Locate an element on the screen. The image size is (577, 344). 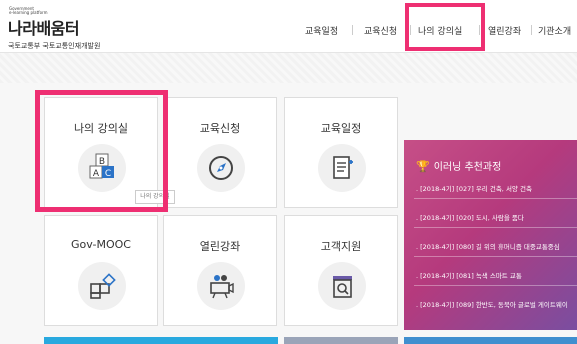
recommended-item: . [2018-4기] [089] 한반도, 동북아 글로벌 게이트웨이 is located at coordinates (496, 304).